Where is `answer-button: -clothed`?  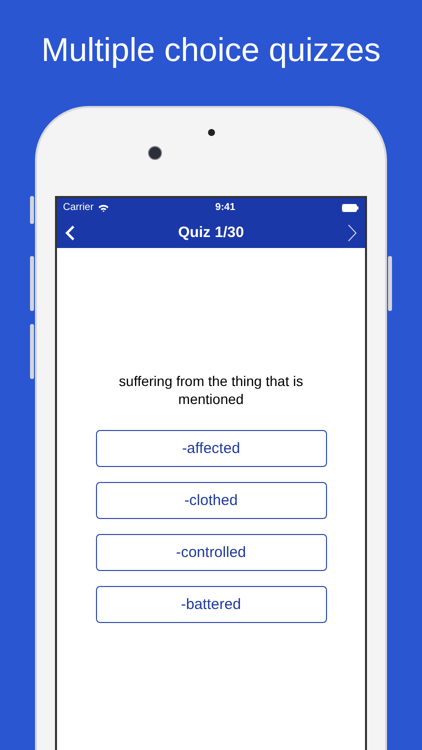
answer-button: -clothed is located at coordinates (211, 500).